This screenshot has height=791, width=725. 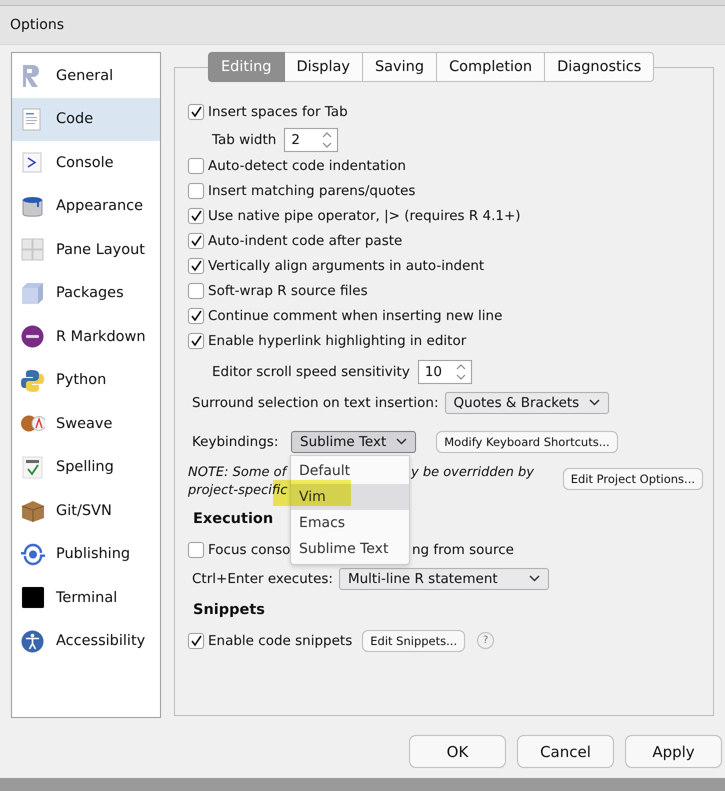 What do you see at coordinates (86, 119) in the screenshot?
I see `sidebar-item: Code` at bounding box center [86, 119].